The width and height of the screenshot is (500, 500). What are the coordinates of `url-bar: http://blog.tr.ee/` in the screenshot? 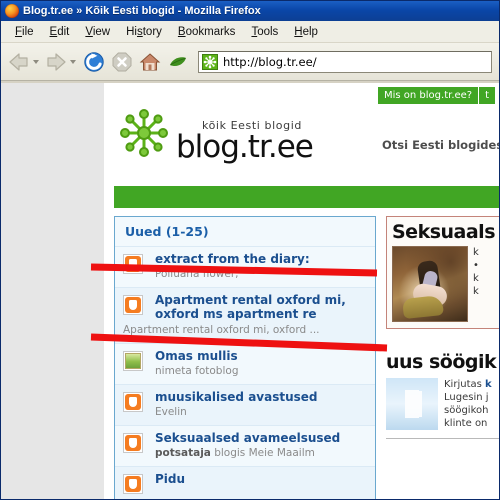 It's located at (345, 61).